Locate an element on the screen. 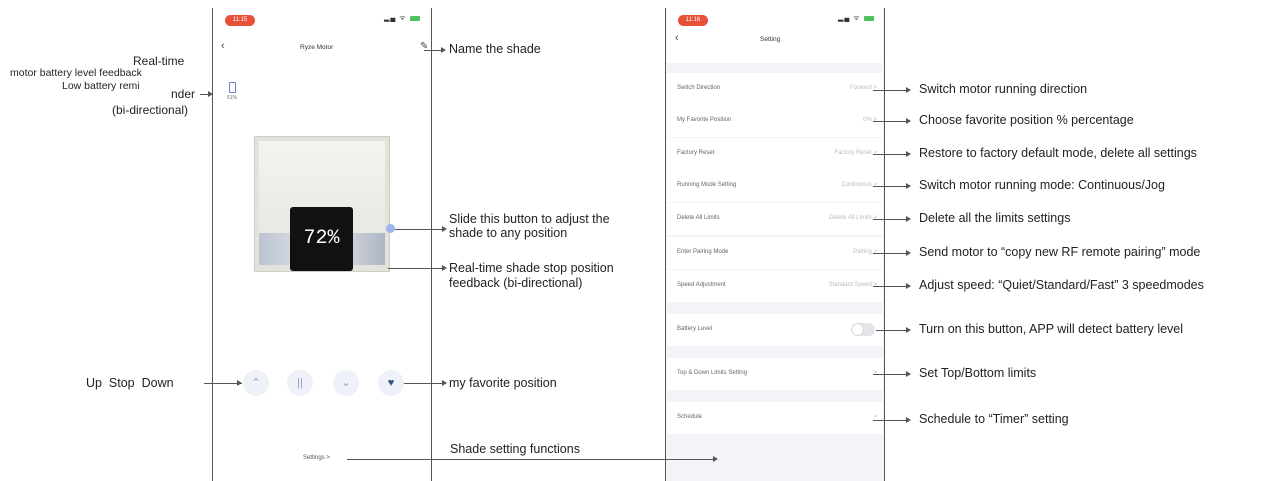  heart-icon: ♥ is located at coordinates (391, 383).